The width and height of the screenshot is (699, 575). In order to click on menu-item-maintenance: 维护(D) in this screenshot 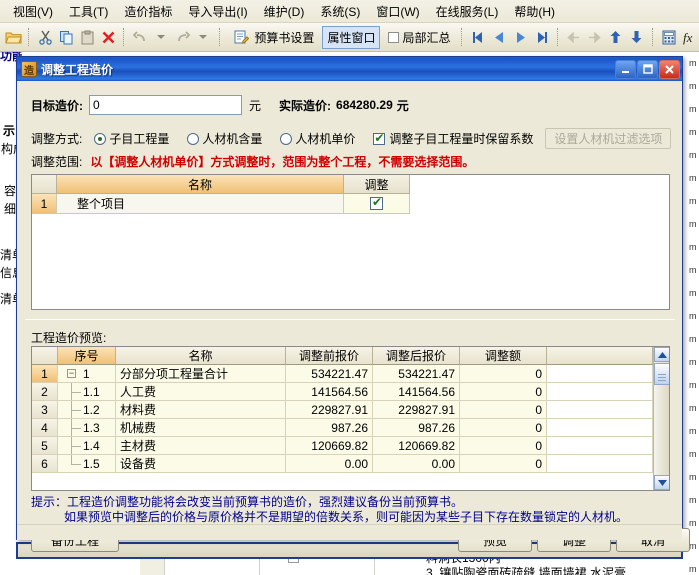, I will do `click(284, 11)`.